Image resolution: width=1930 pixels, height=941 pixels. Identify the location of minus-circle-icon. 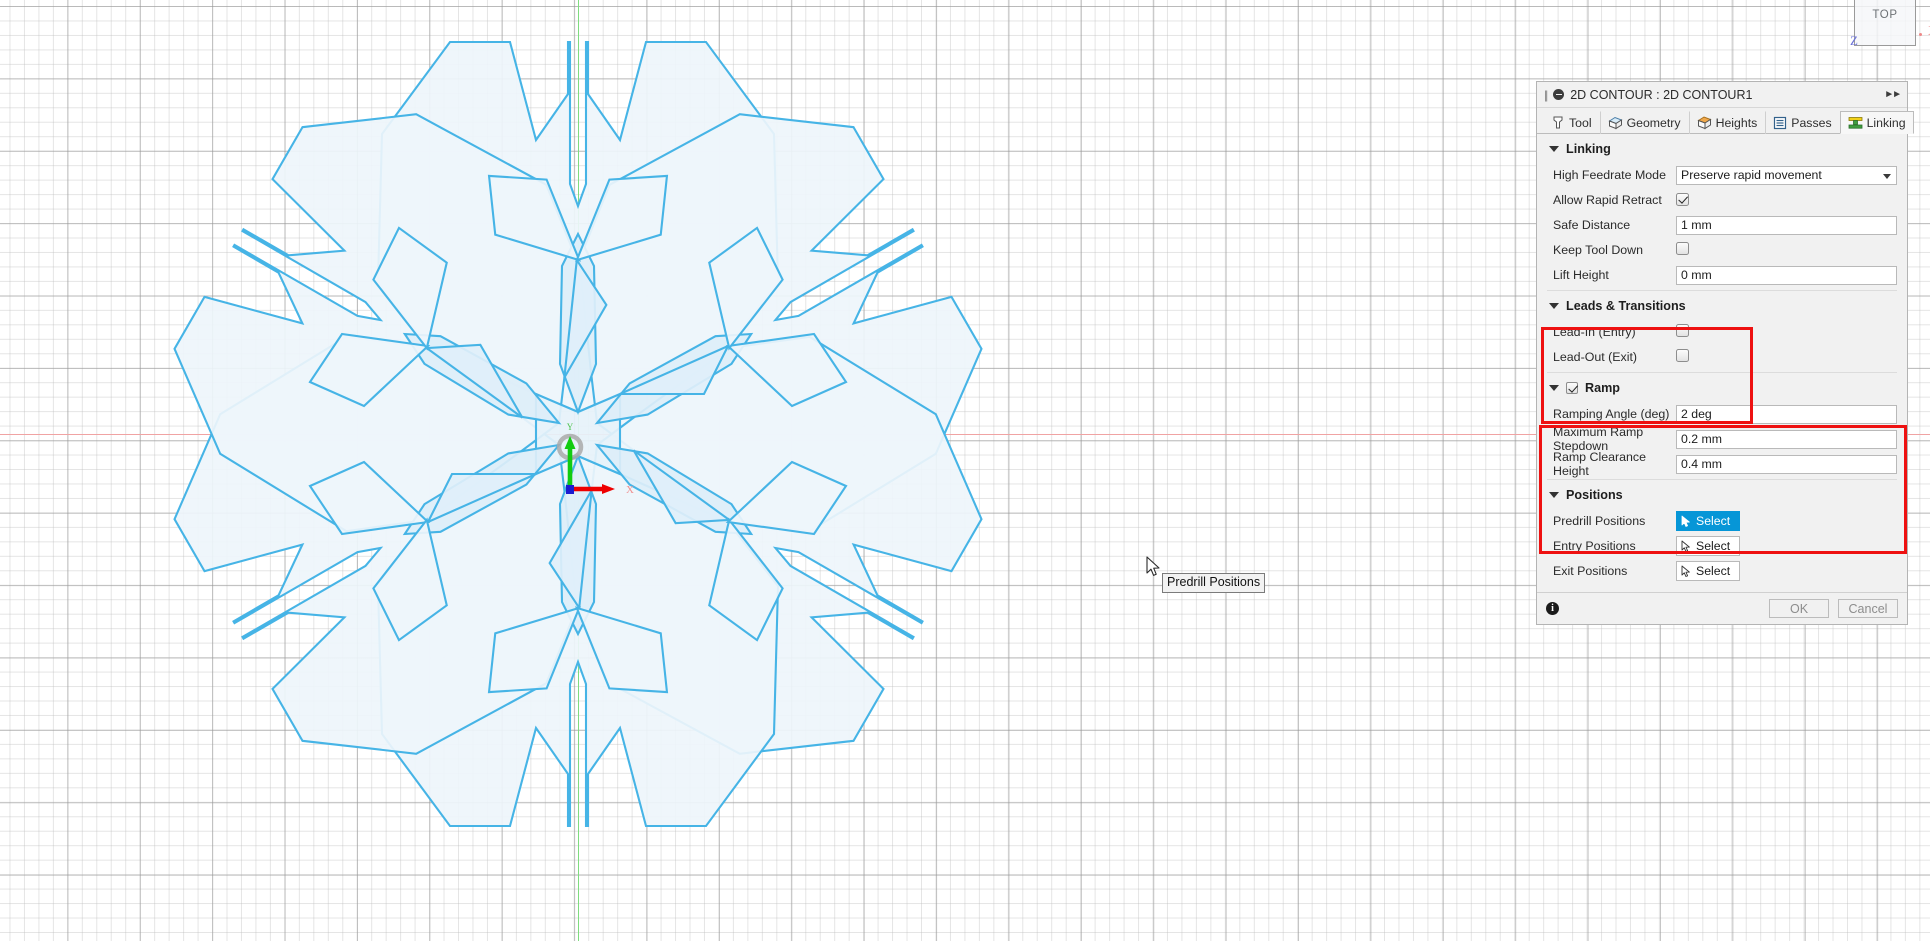
(1559, 94).